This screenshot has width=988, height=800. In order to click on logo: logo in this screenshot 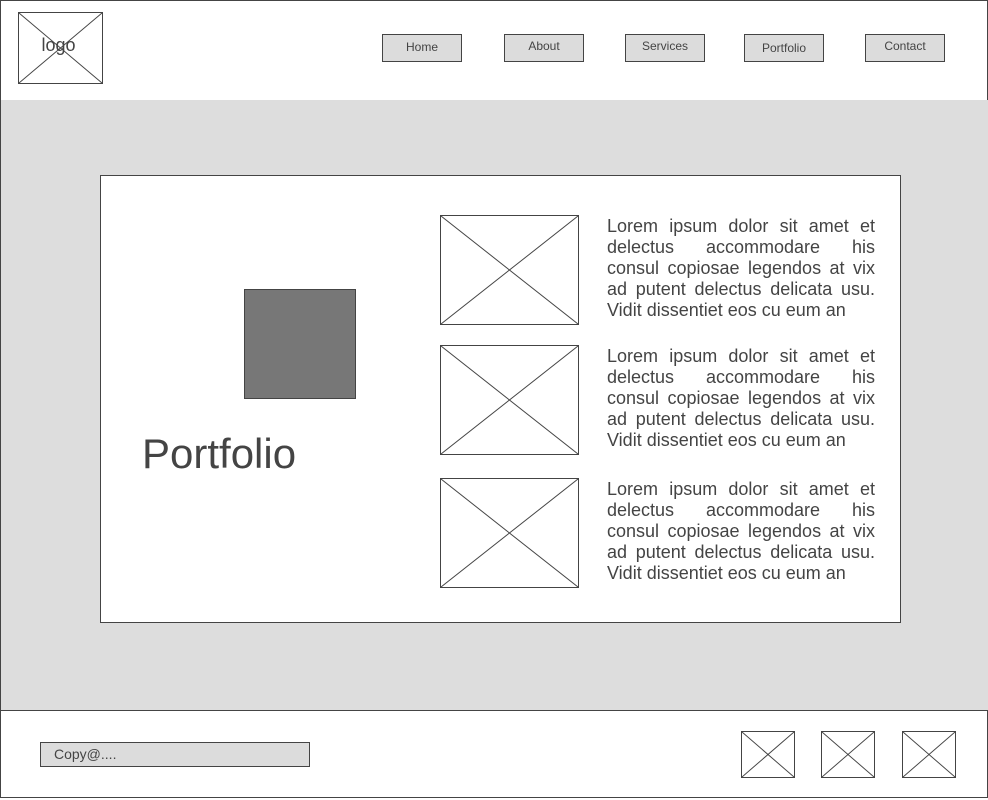, I will do `click(60, 48)`.